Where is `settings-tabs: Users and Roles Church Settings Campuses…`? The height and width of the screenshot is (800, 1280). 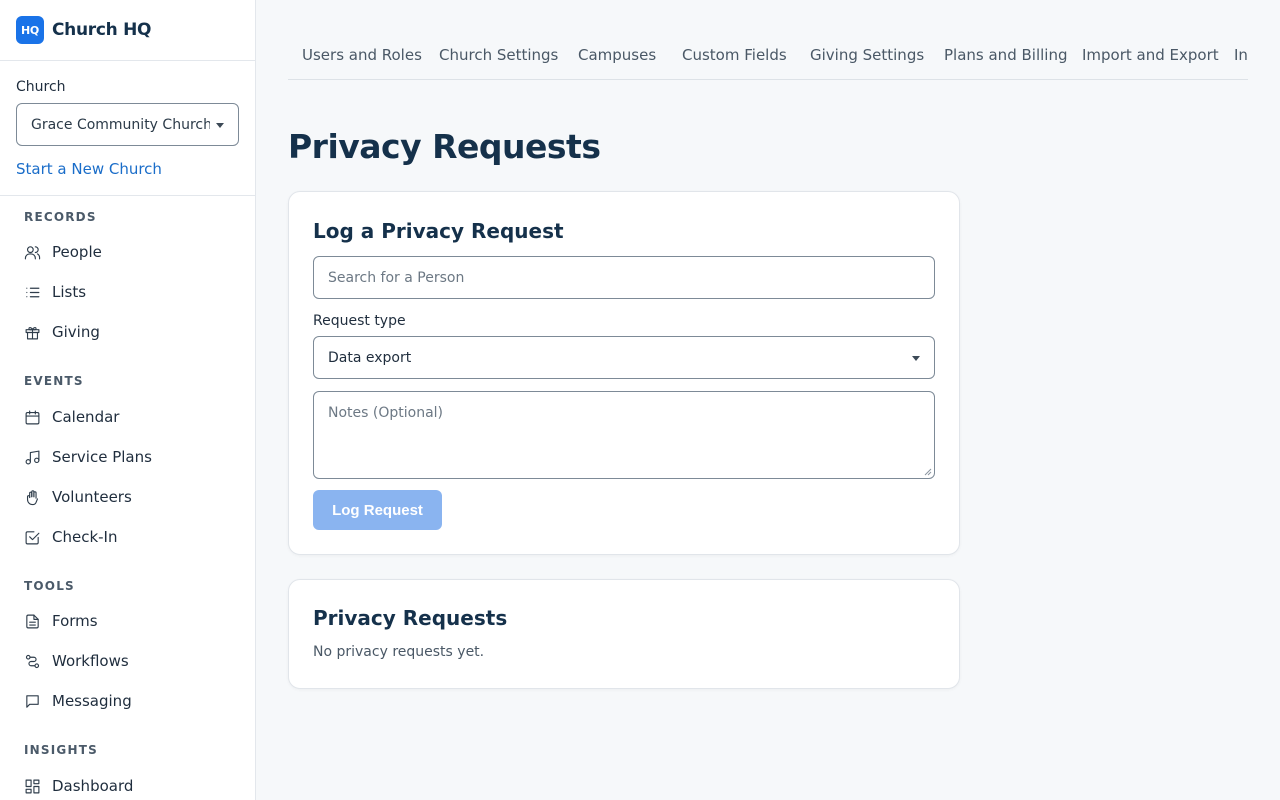 settings-tabs: Users and Roles Church Settings Campuses… is located at coordinates (768, 58).